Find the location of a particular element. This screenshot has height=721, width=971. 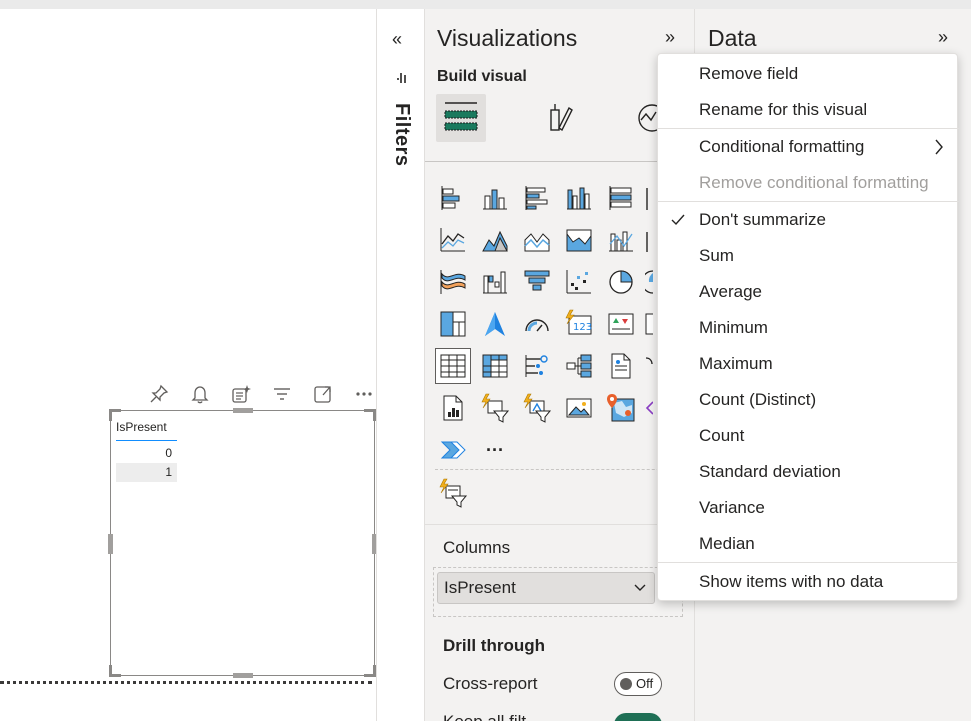

svg-text: 123 is located at coordinates (582, 327).